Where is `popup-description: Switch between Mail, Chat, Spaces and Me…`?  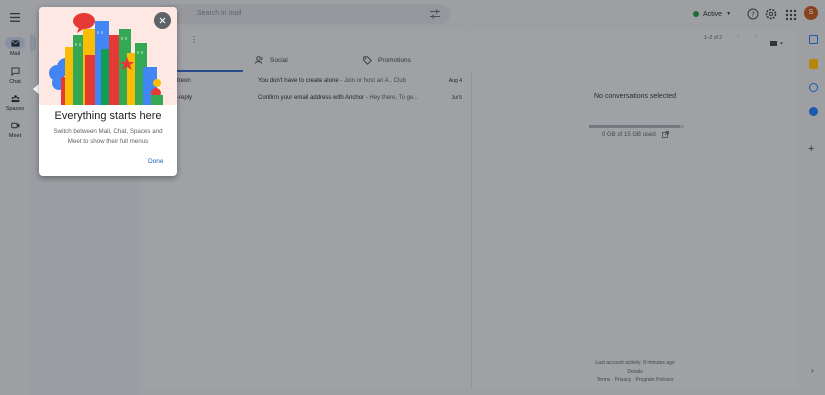 popup-description: Switch between Mail, Chat, Spaces and Me… is located at coordinates (108, 136).